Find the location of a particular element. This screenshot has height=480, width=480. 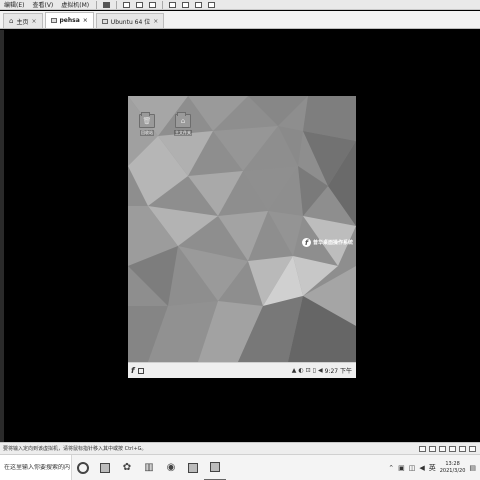

home-icon: ⌂ is located at coordinates (11, 21).